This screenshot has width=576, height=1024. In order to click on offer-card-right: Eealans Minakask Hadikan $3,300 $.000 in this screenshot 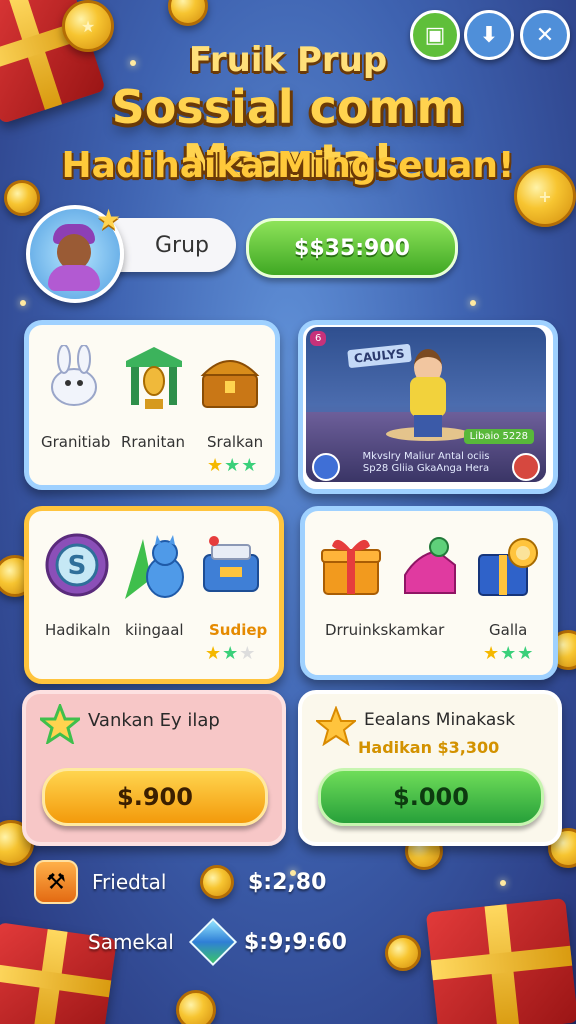, I will do `click(430, 768)`.